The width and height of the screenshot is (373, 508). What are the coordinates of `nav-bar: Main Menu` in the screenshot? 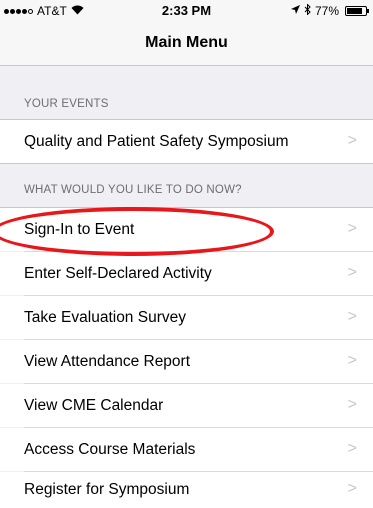 It's located at (186, 44).